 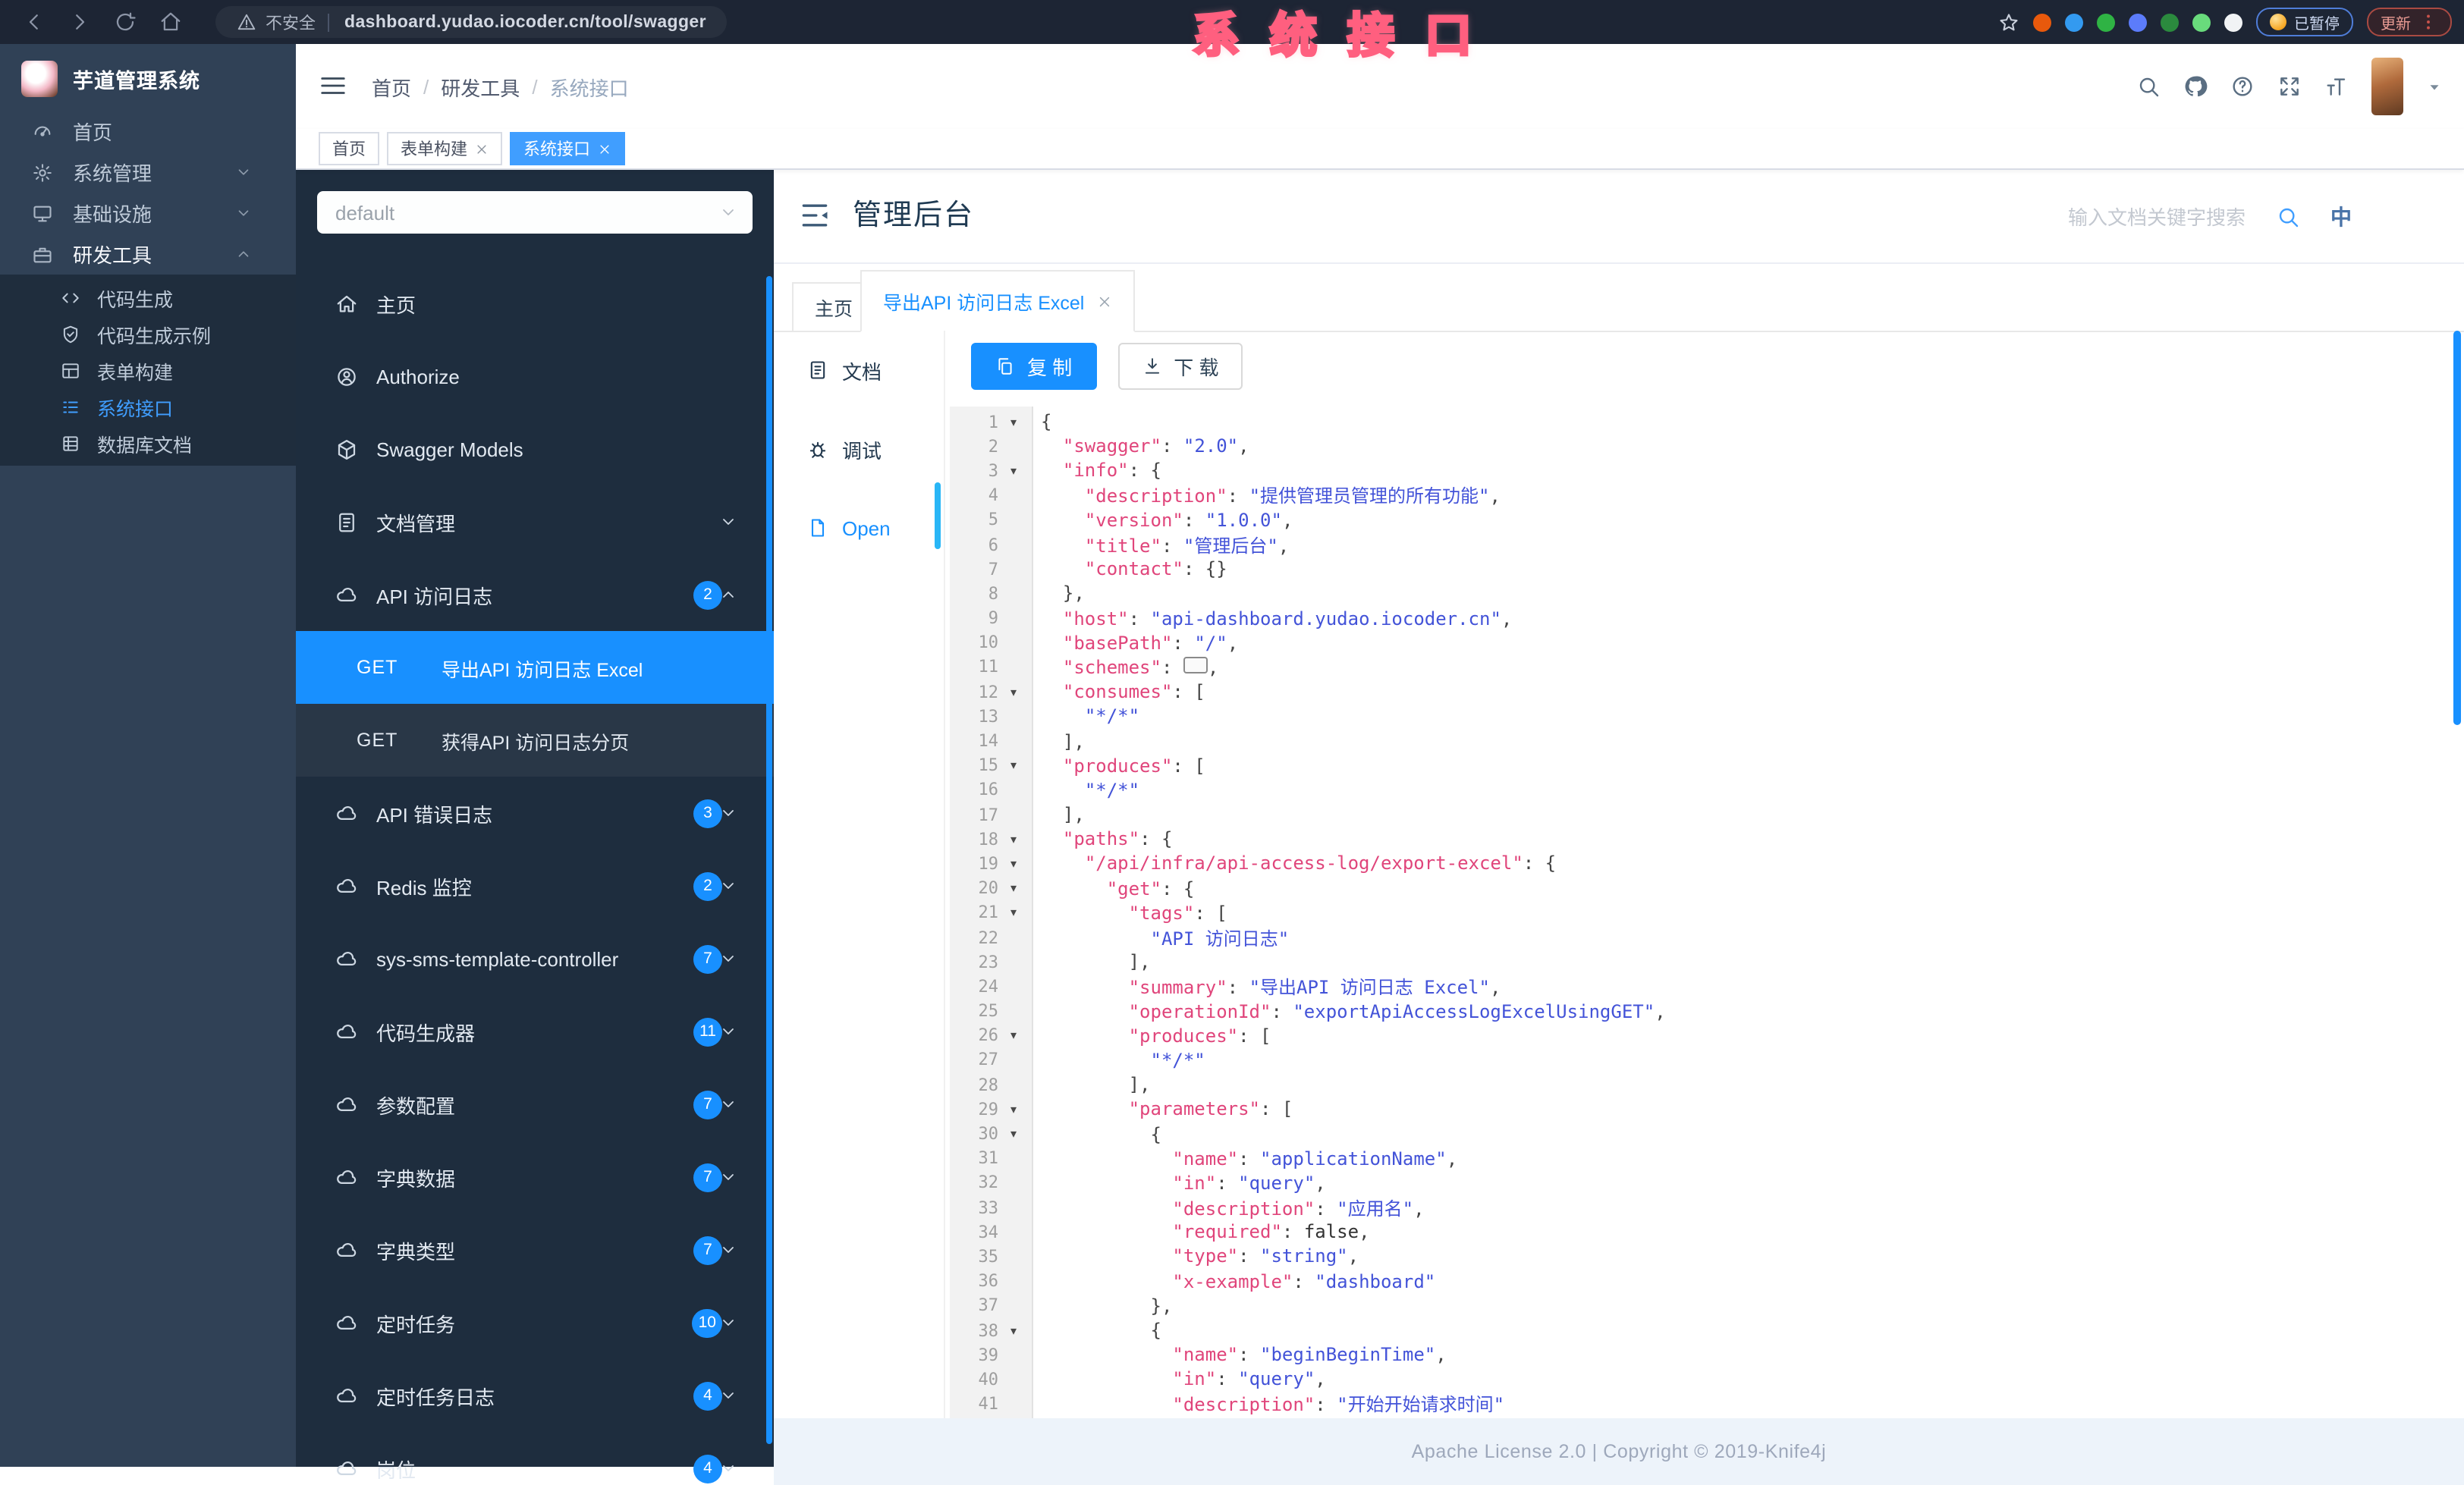 I want to click on code-line: 23 ],, so click(x=1707, y=962).